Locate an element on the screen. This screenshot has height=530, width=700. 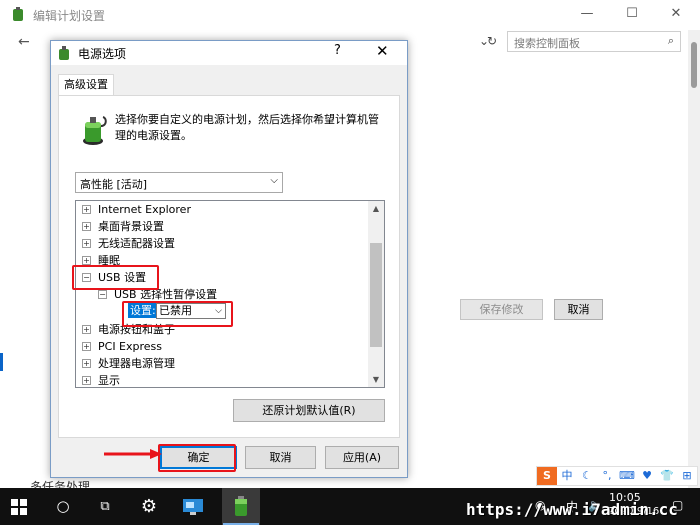
moon-icon: ☾ is located at coordinates (587, 476).